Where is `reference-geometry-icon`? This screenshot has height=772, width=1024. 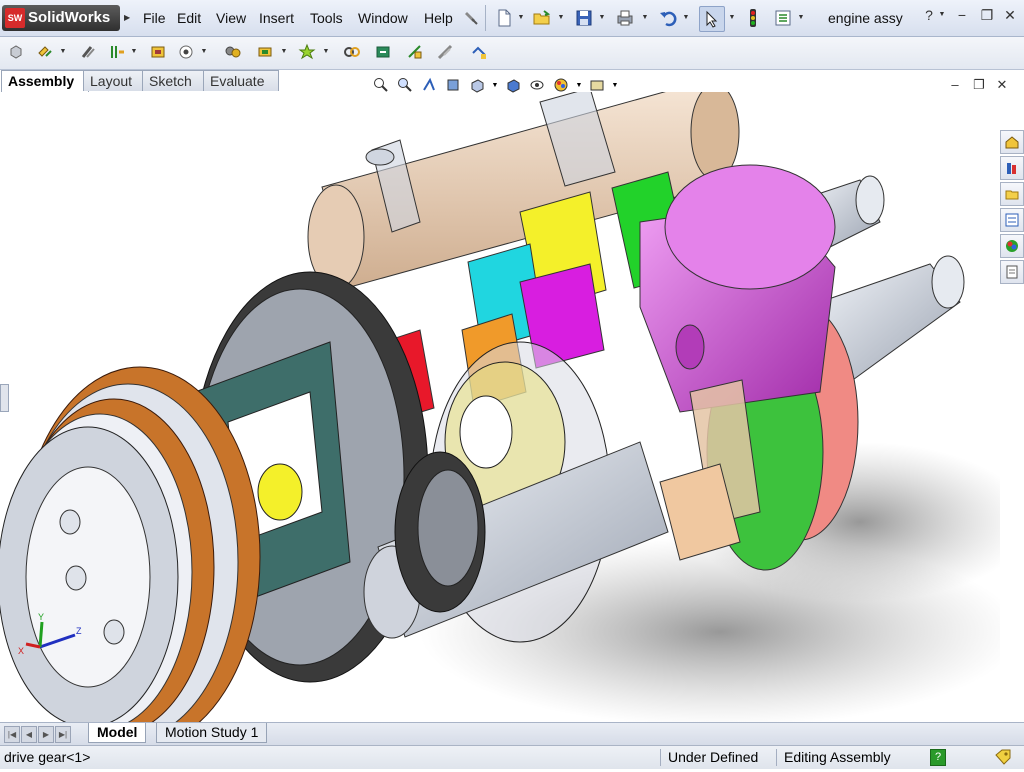 reference-geometry-icon is located at coordinates (265, 52).